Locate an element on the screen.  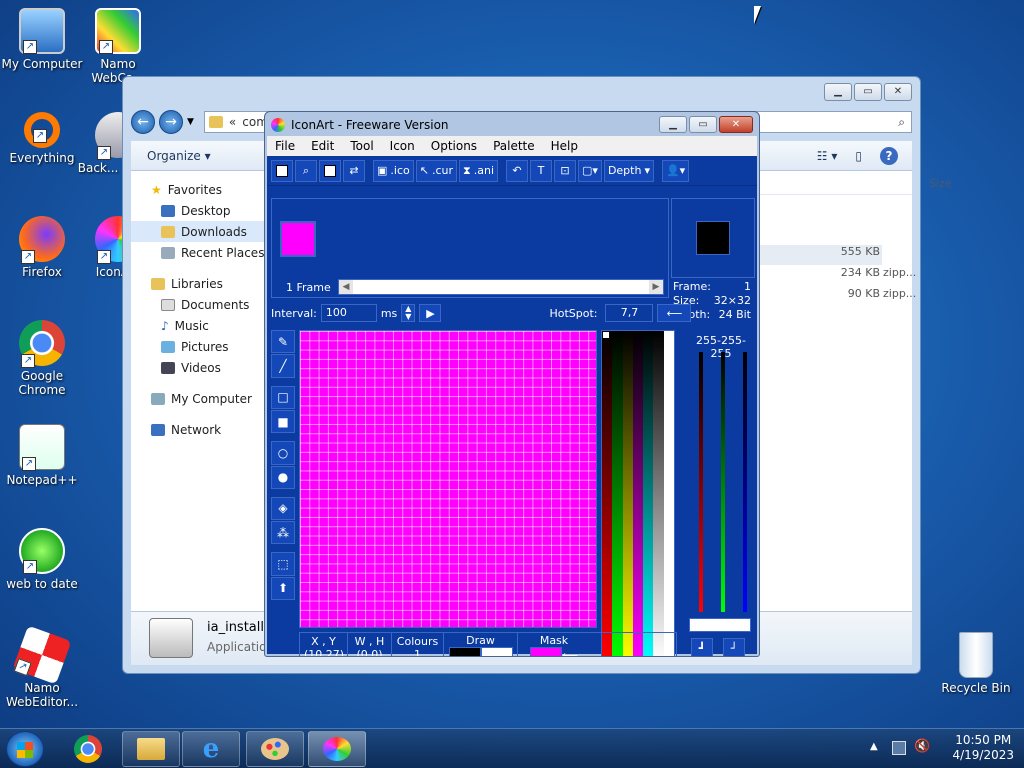
explorer-titlebar is located at coordinates (521, 92).